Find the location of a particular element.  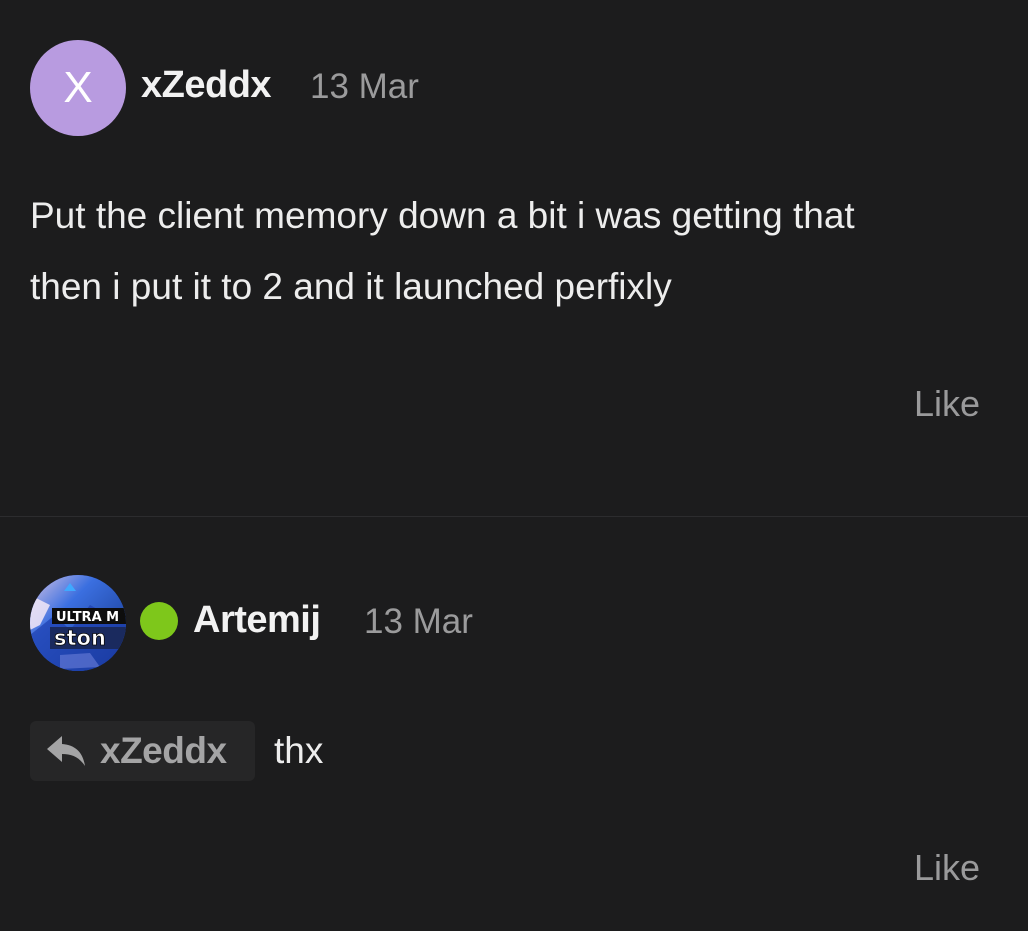

avatar-image-text: ULTRA M is located at coordinates (87, 617).